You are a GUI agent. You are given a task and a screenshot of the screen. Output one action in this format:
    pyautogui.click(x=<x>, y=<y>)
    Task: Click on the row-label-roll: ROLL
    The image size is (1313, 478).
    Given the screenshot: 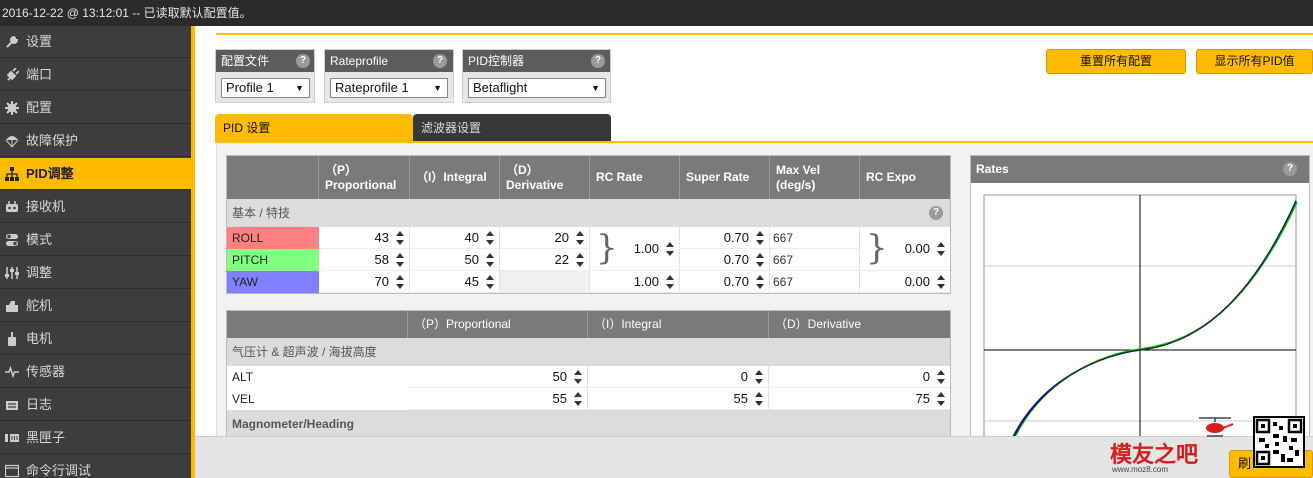 What is the action you would take?
    pyautogui.click(x=273, y=238)
    